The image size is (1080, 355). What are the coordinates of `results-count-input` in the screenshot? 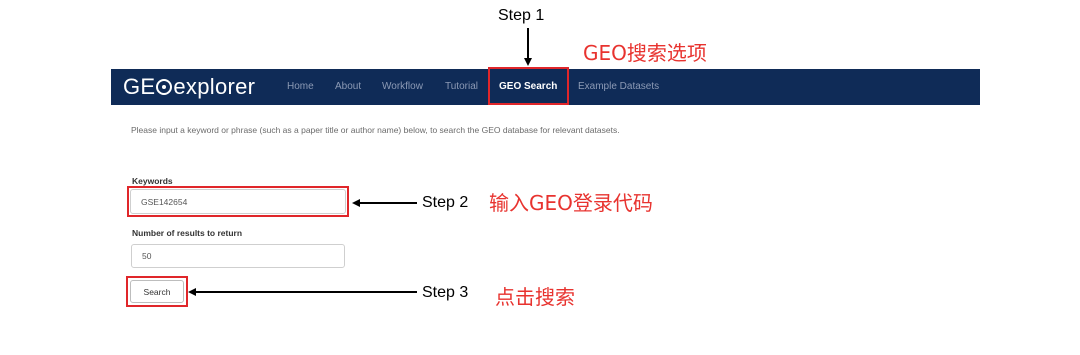 It's located at (238, 256).